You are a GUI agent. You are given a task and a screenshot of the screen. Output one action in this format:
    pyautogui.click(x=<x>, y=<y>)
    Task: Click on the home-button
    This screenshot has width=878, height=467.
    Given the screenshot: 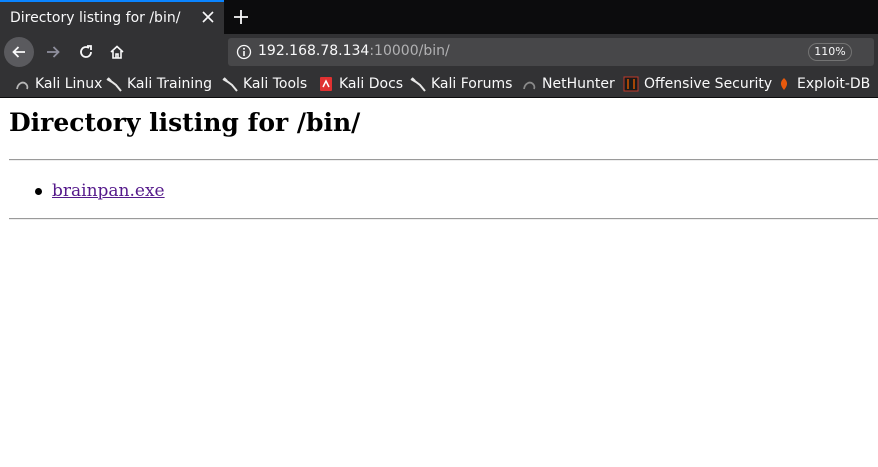 What is the action you would take?
    pyautogui.click(x=117, y=52)
    